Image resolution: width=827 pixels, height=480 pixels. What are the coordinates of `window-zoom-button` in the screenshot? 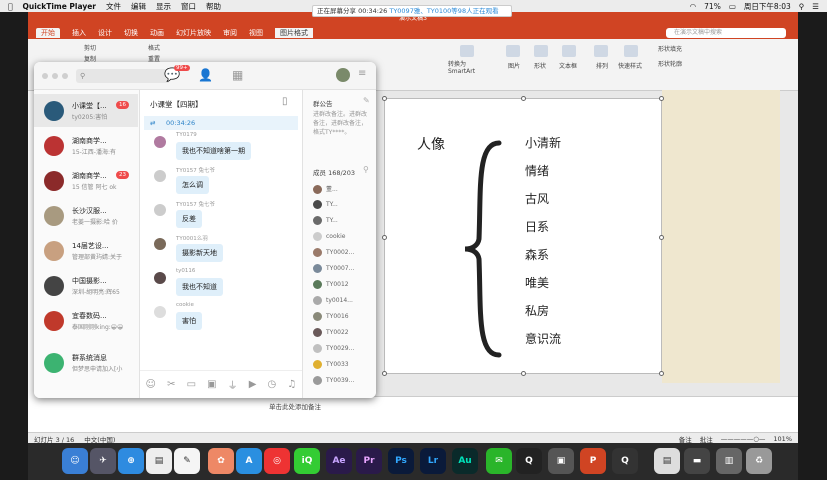 It's located at (65, 76).